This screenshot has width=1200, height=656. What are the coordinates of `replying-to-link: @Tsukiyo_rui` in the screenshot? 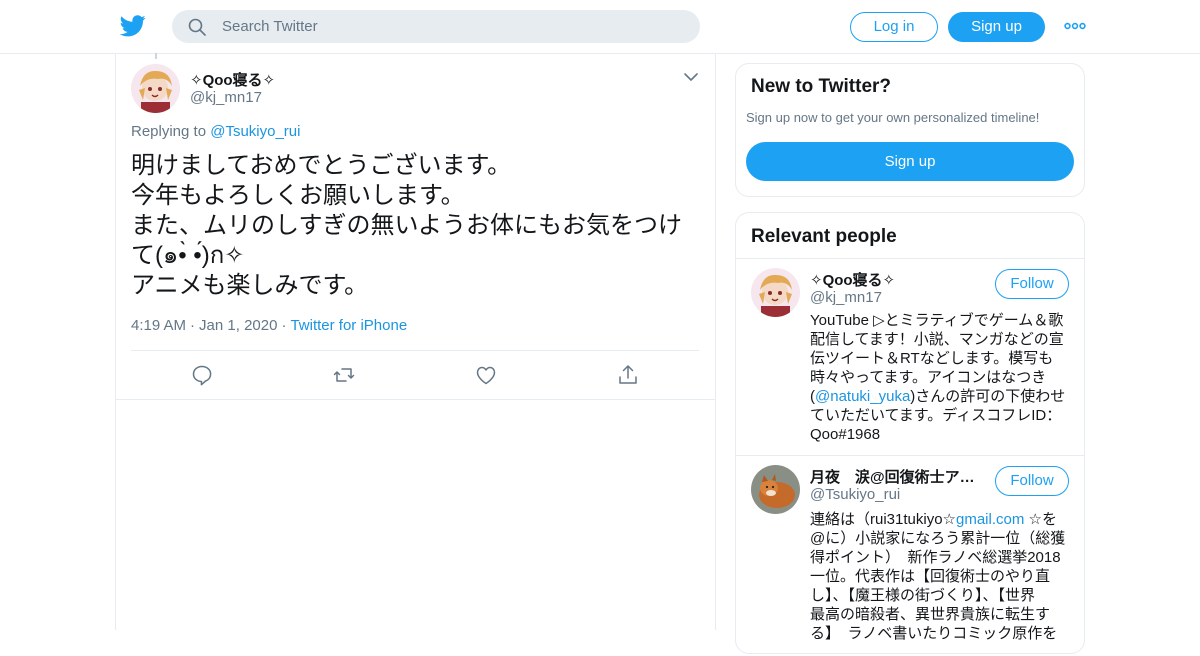 It's located at (255, 131).